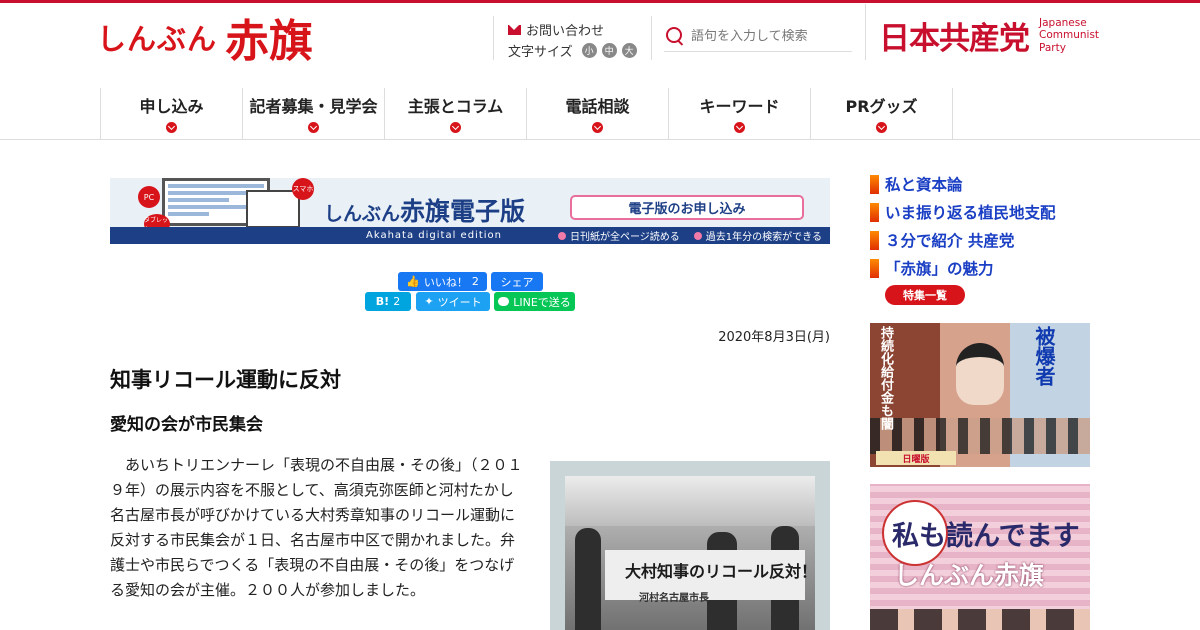  Describe the element at coordinates (969, 575) in the screenshot. I see `promo-text: しんぶん赤旗` at that location.